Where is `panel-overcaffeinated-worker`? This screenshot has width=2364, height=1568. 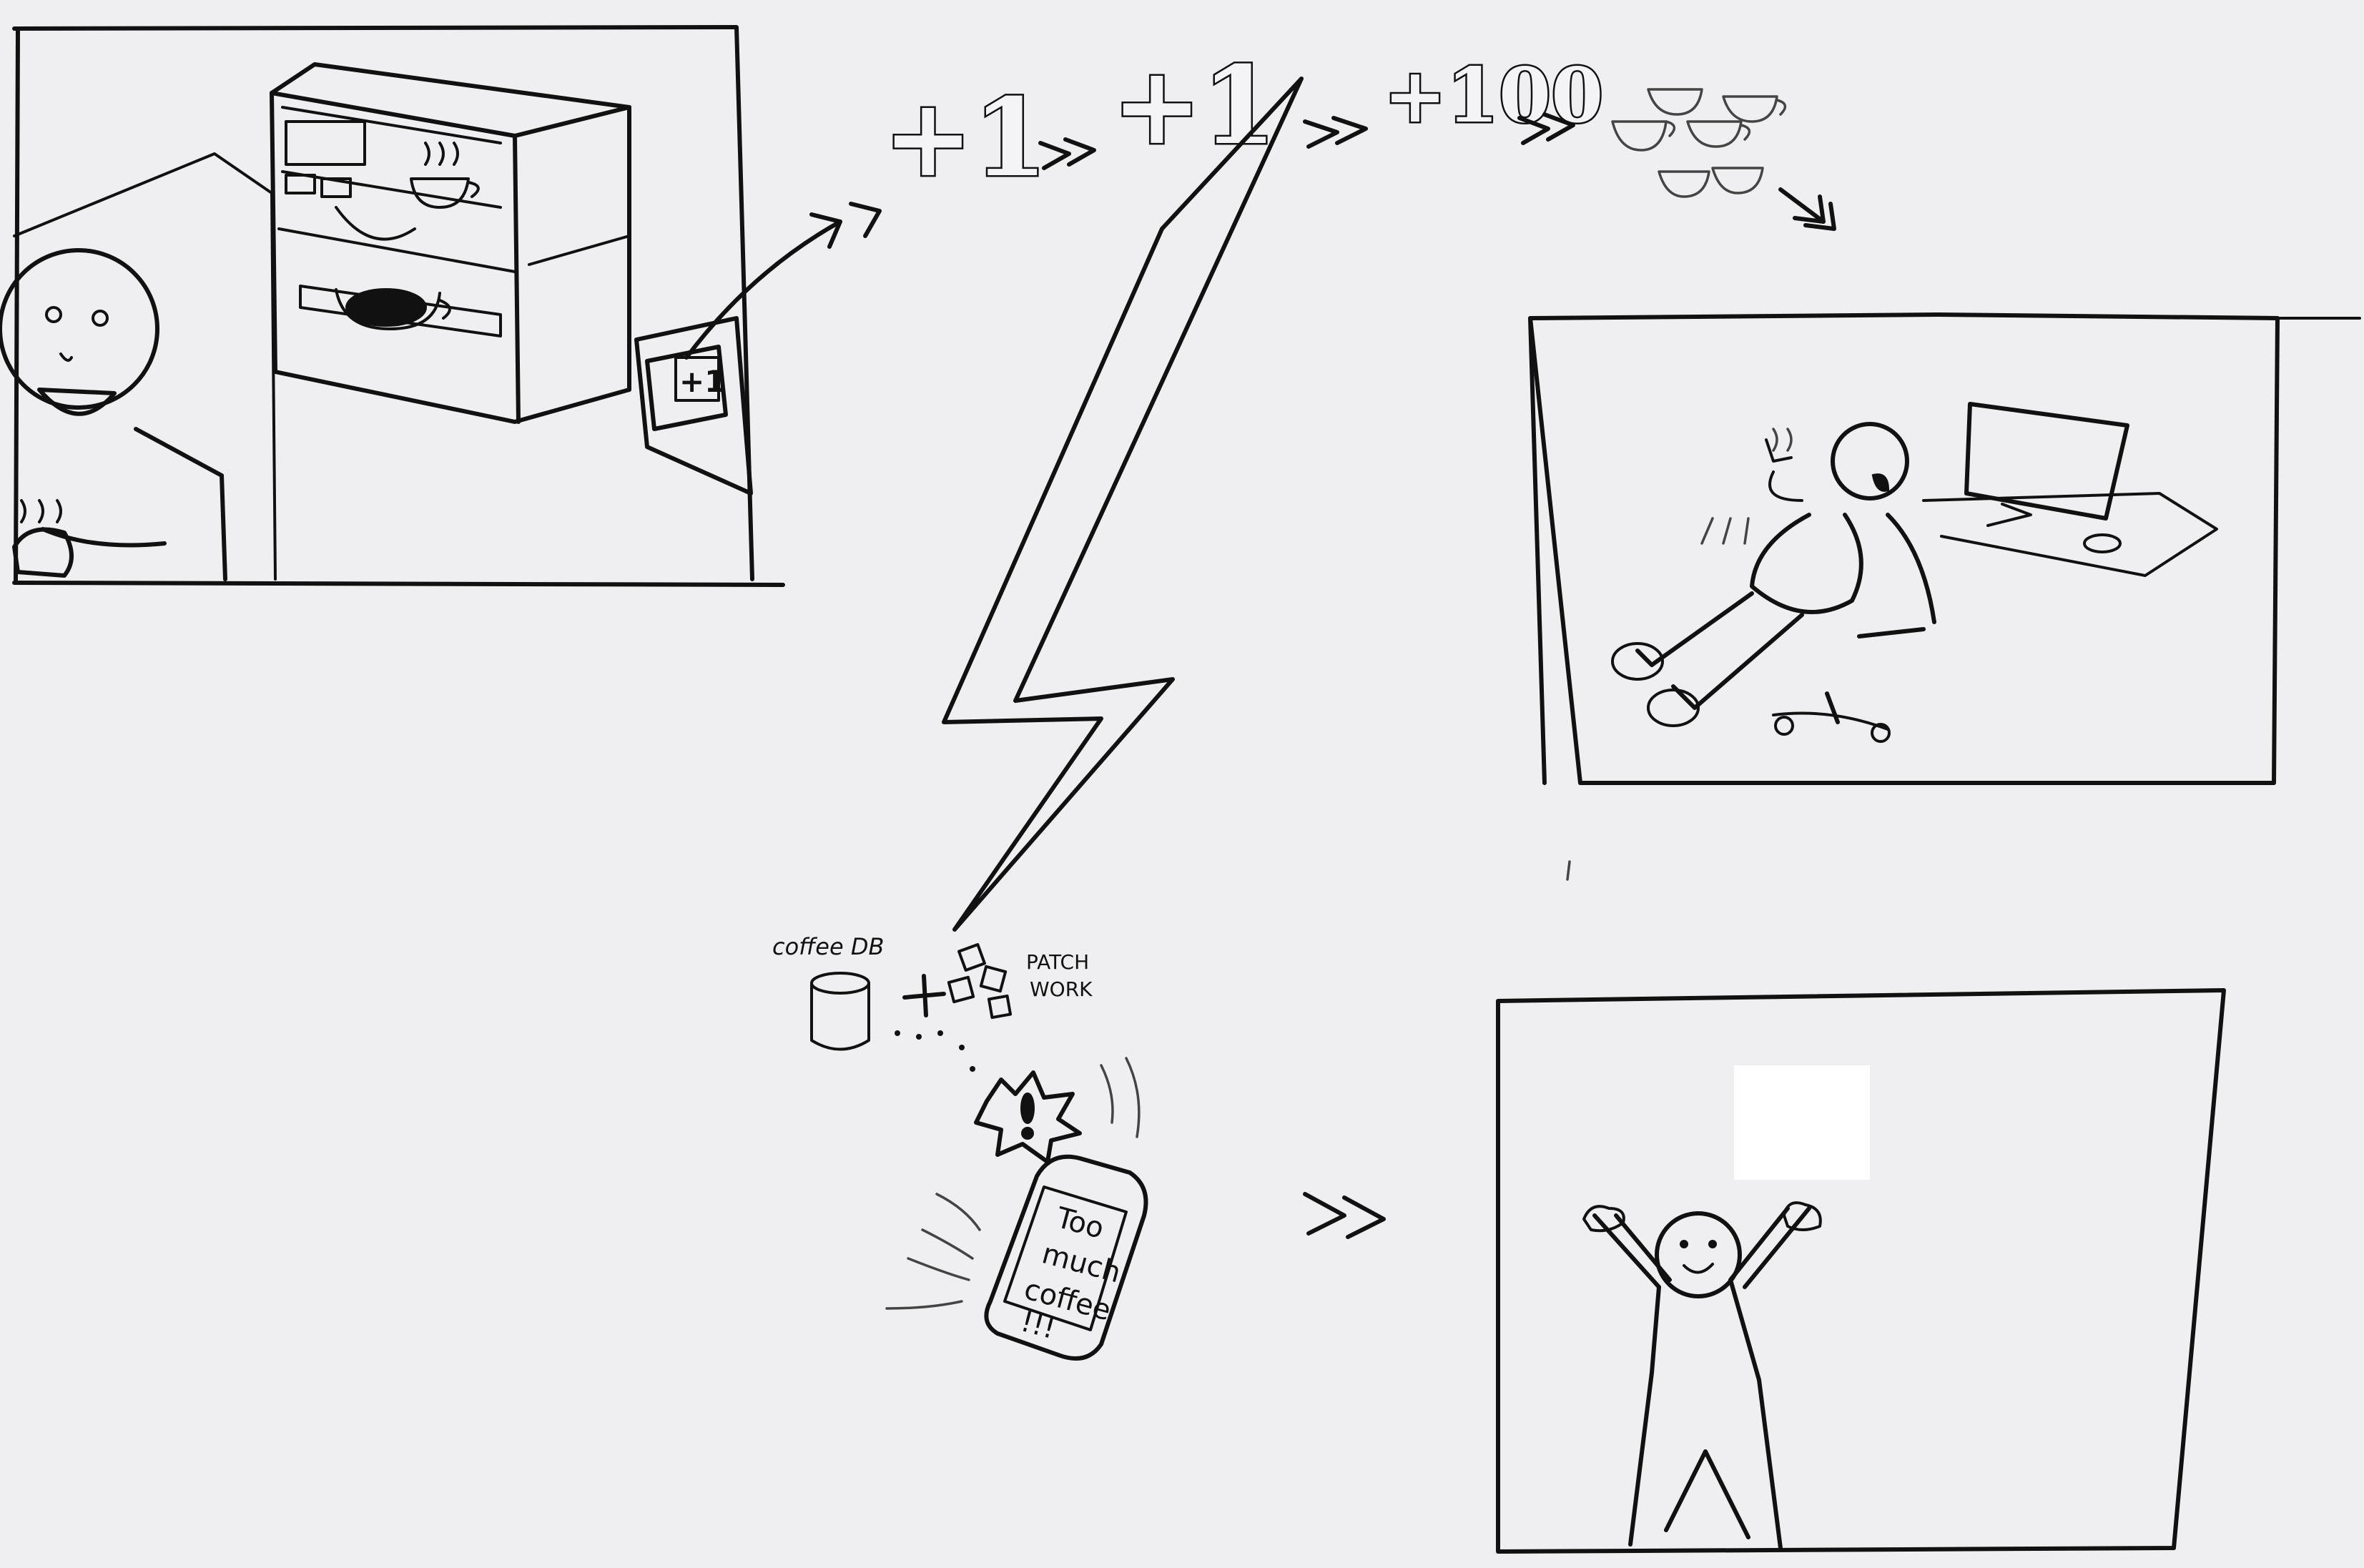
panel-overcaffeinated-worker is located at coordinates (1944, 548).